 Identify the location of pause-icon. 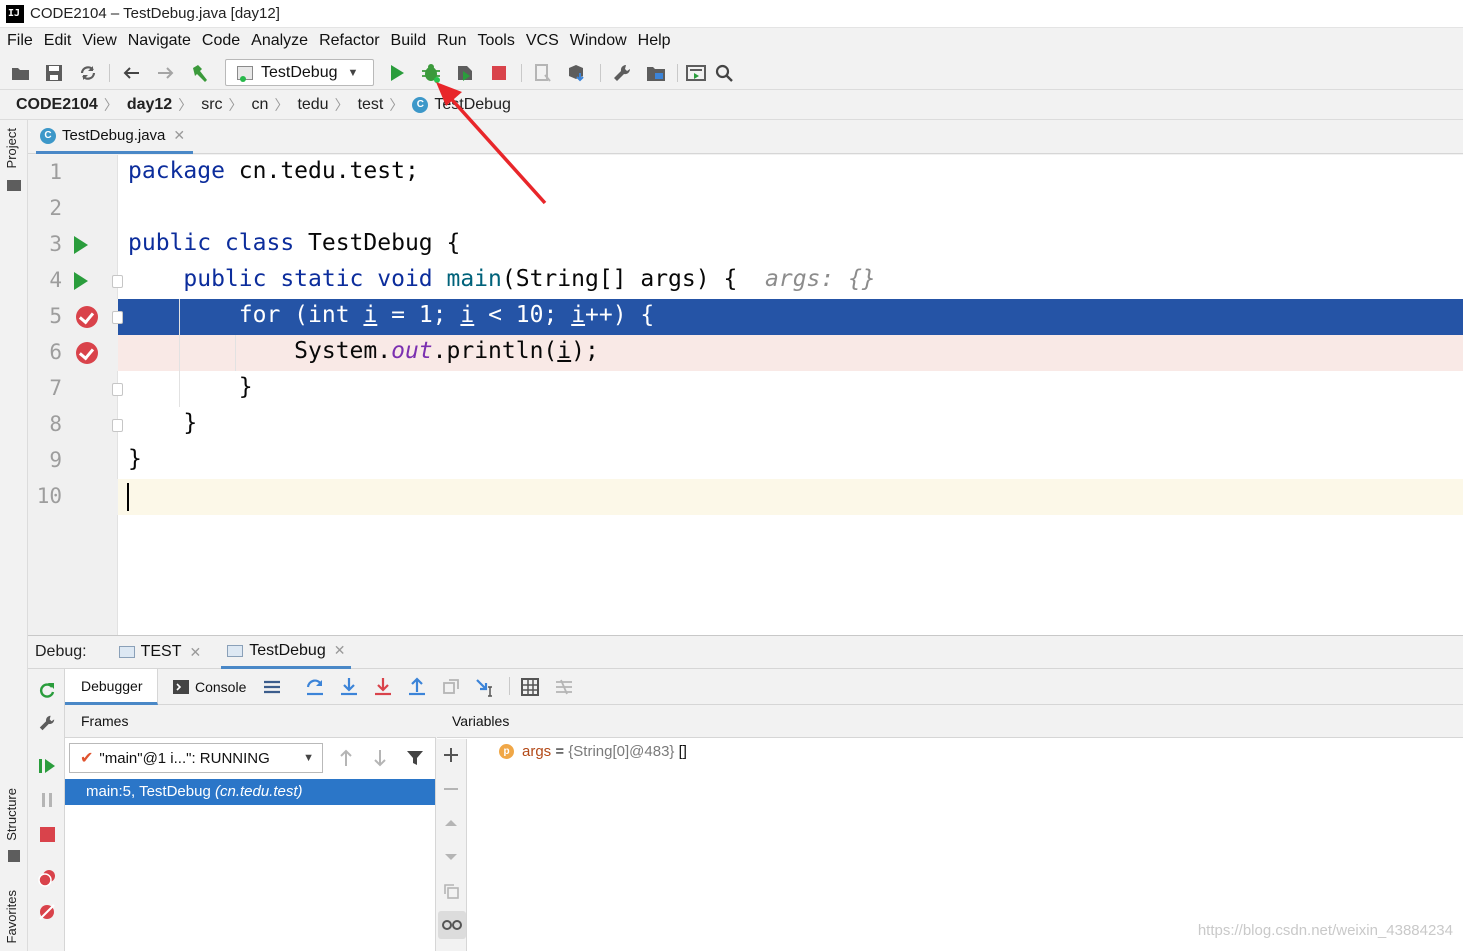
(47, 800).